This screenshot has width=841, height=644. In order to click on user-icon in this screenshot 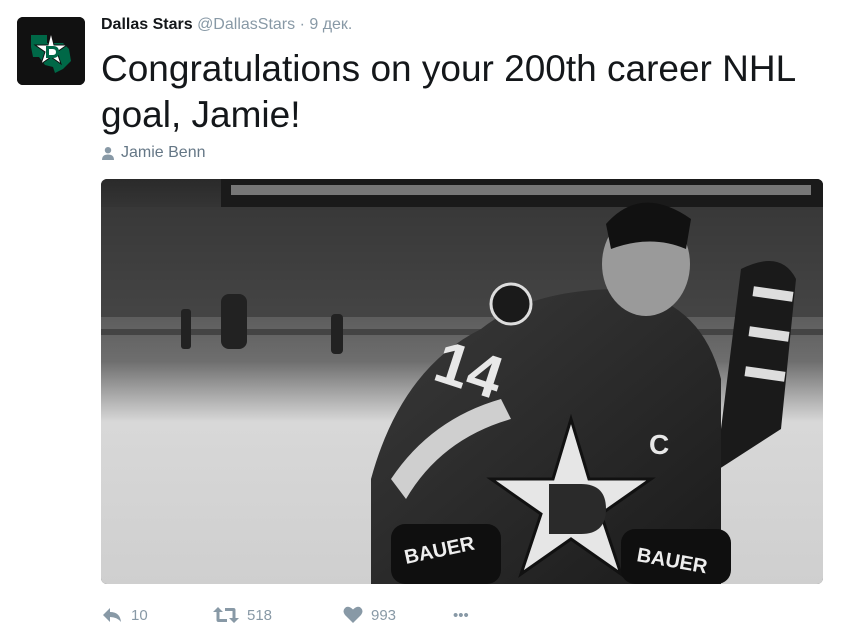, I will do `click(108, 153)`.